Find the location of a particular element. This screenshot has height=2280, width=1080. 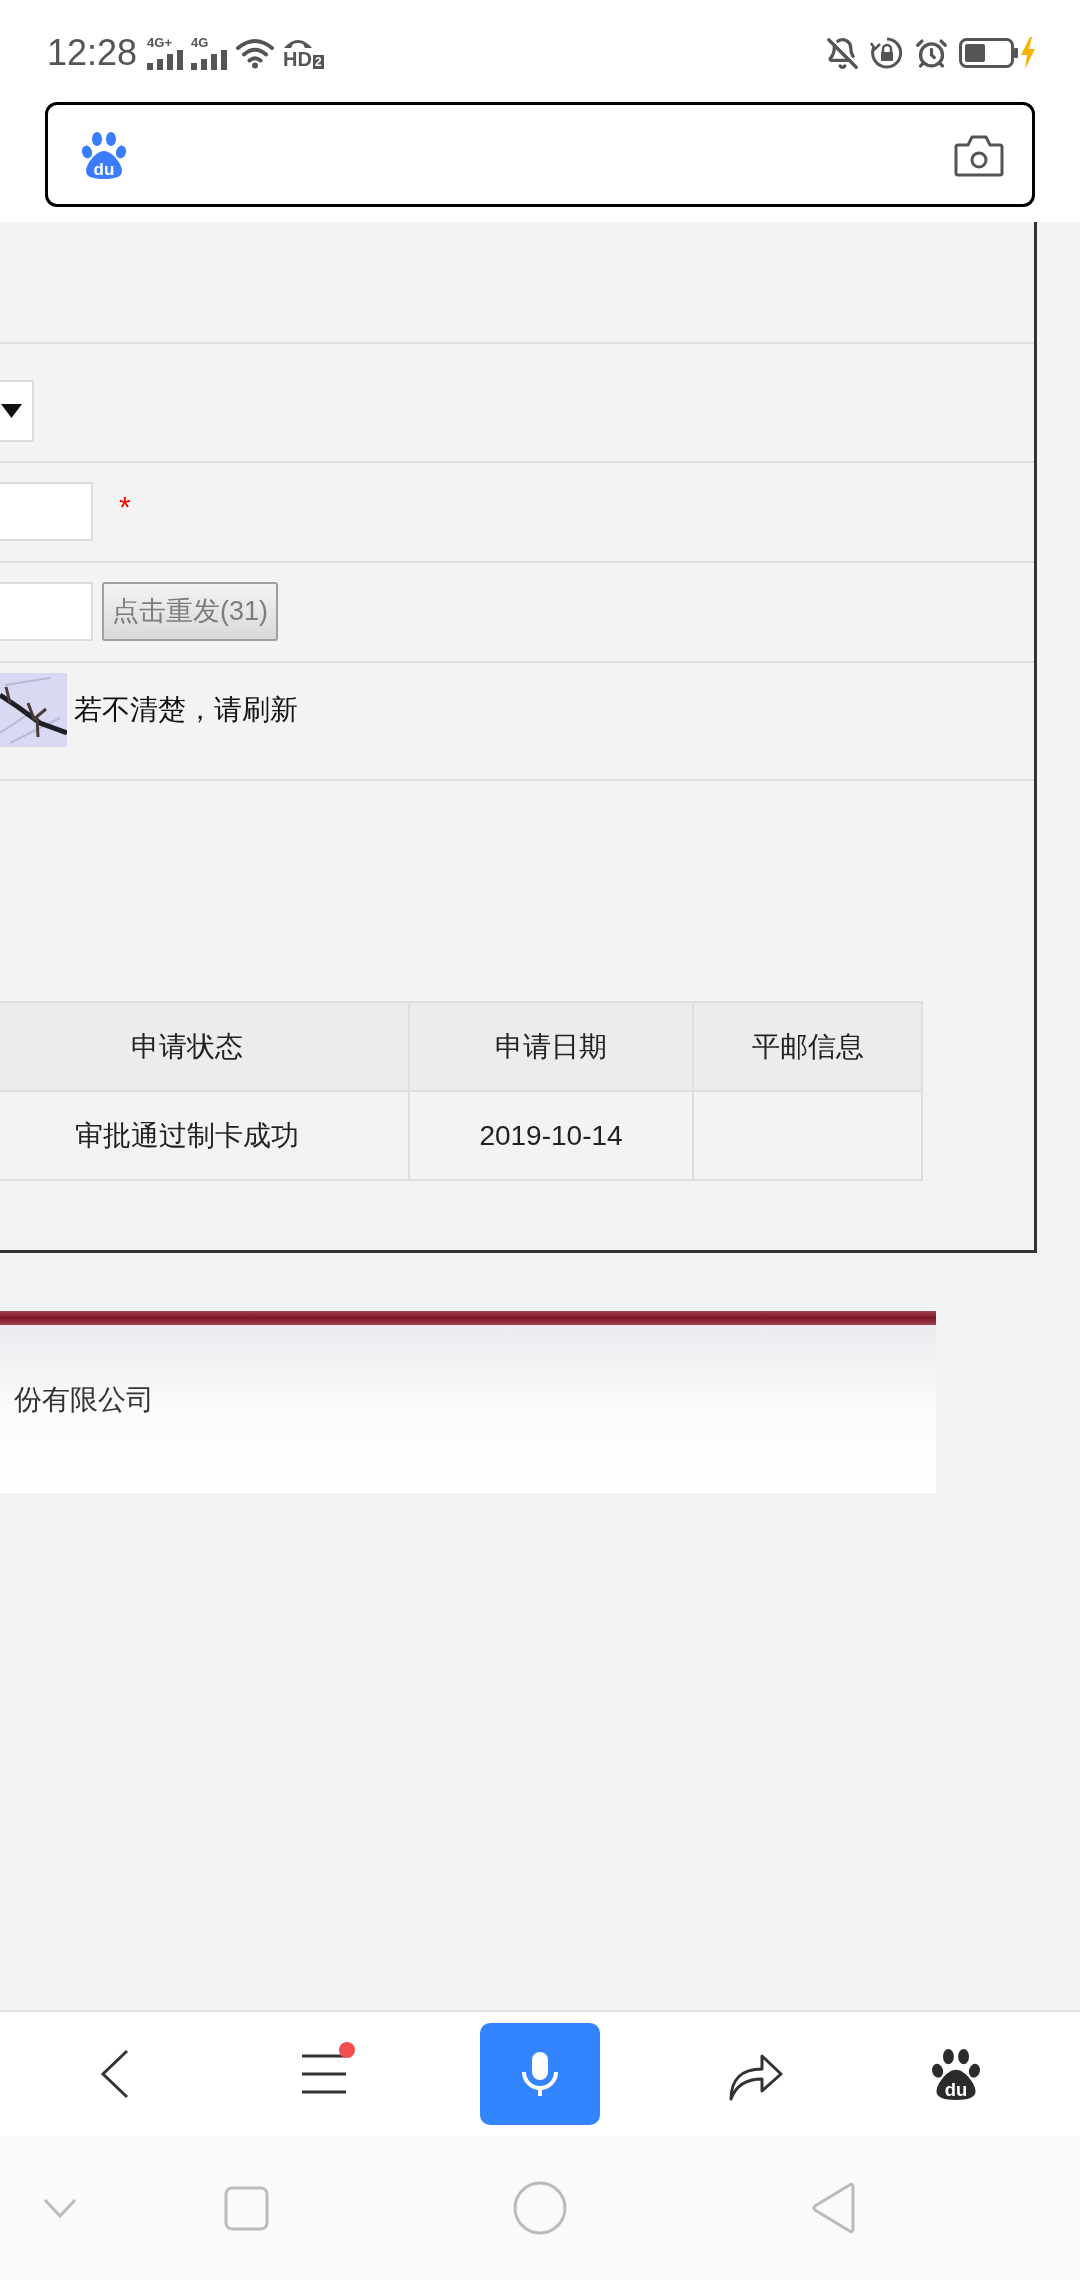

column-header: 平邮信息 is located at coordinates (808, 1047).